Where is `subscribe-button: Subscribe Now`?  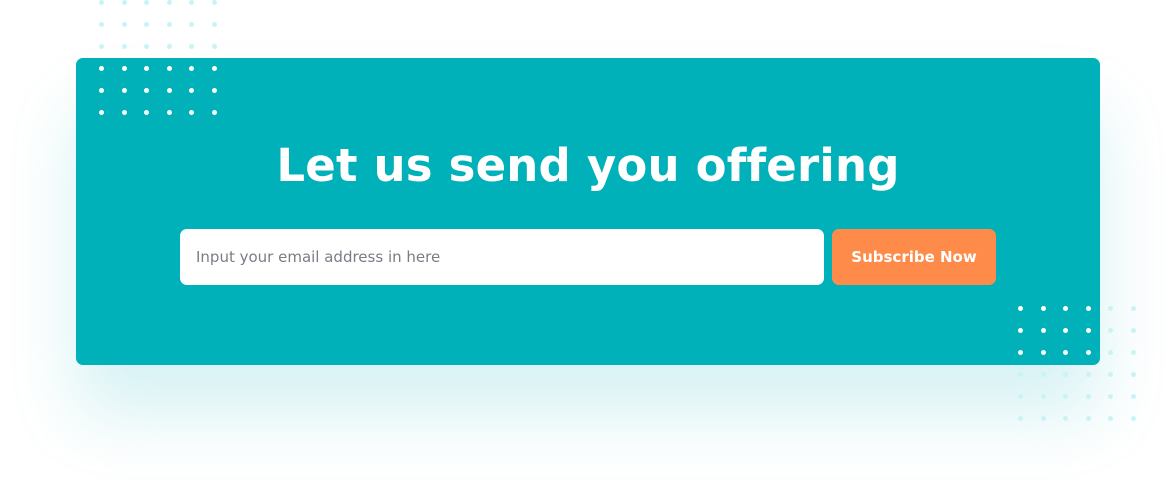
subscribe-button: Subscribe Now is located at coordinates (914, 257).